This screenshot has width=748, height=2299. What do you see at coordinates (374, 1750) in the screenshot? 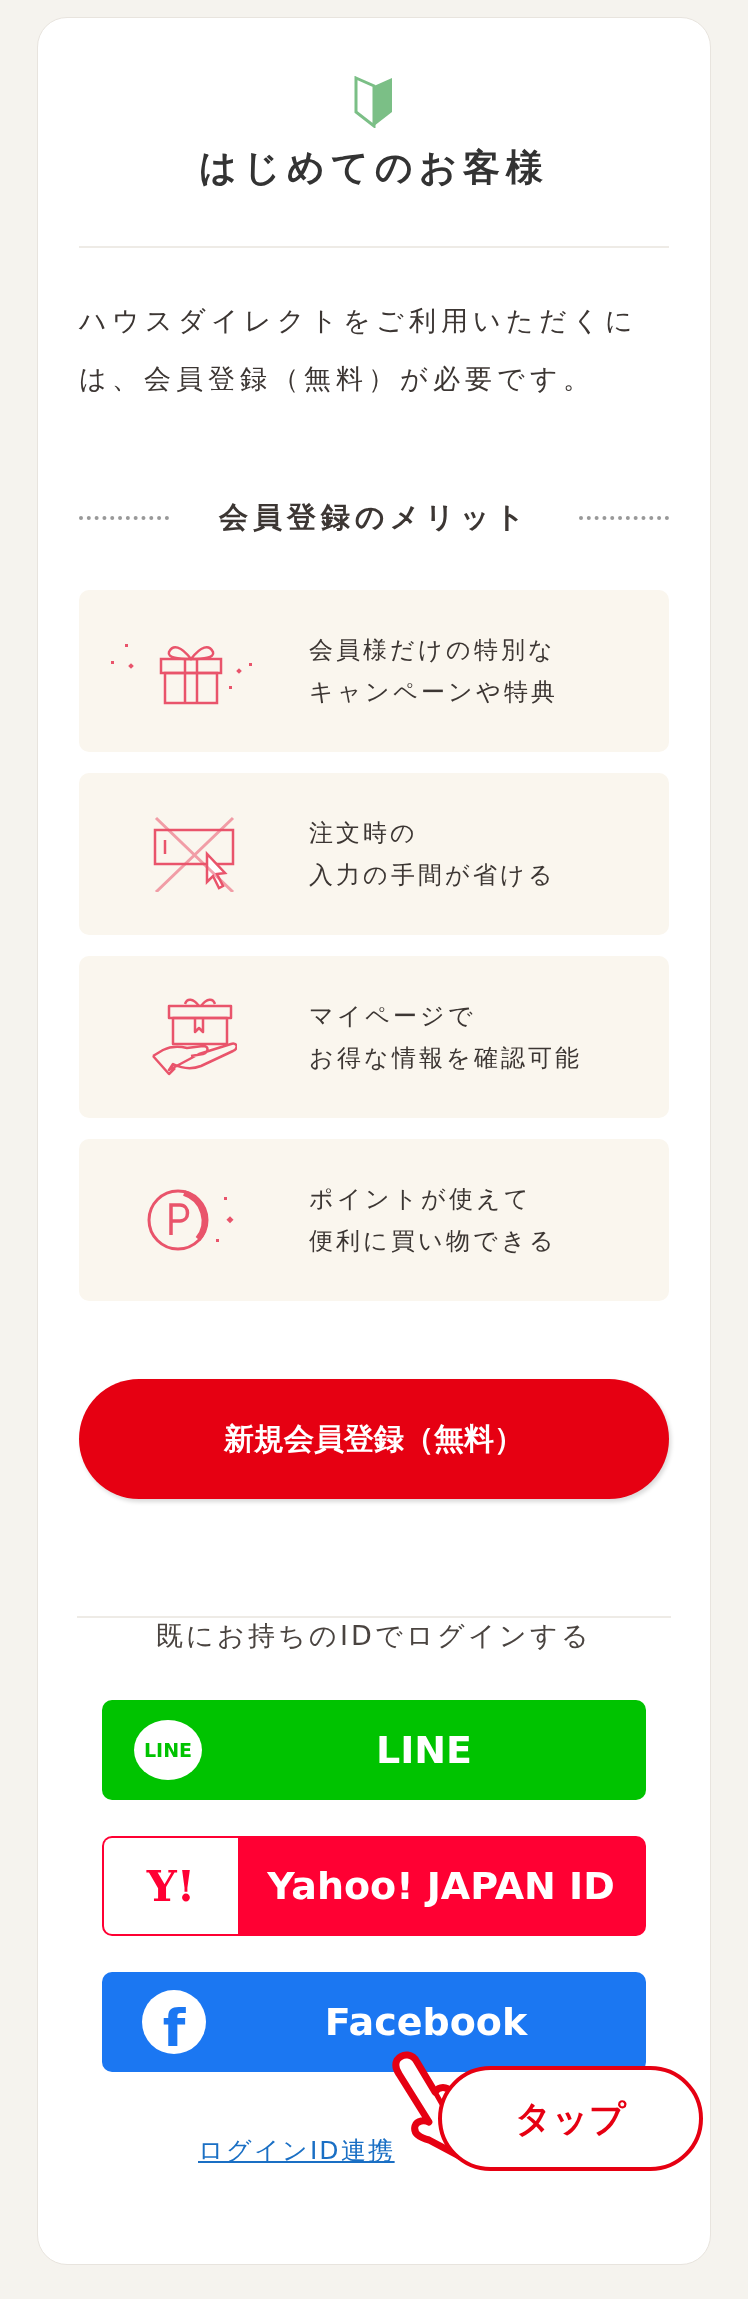
I see `line-login-button: LINE LINE` at bounding box center [374, 1750].